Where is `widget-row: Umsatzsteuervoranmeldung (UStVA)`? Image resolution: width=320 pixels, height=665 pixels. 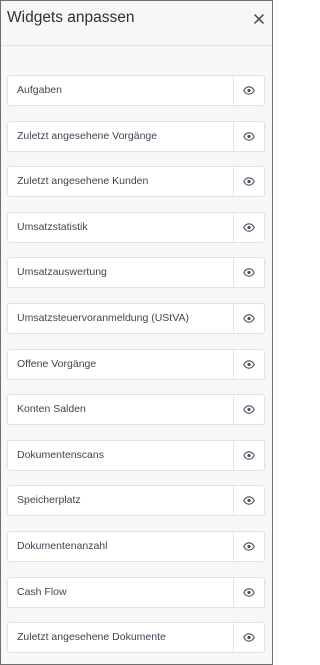
widget-row: Umsatzsteuervoranmeldung (UStVA) is located at coordinates (136, 318).